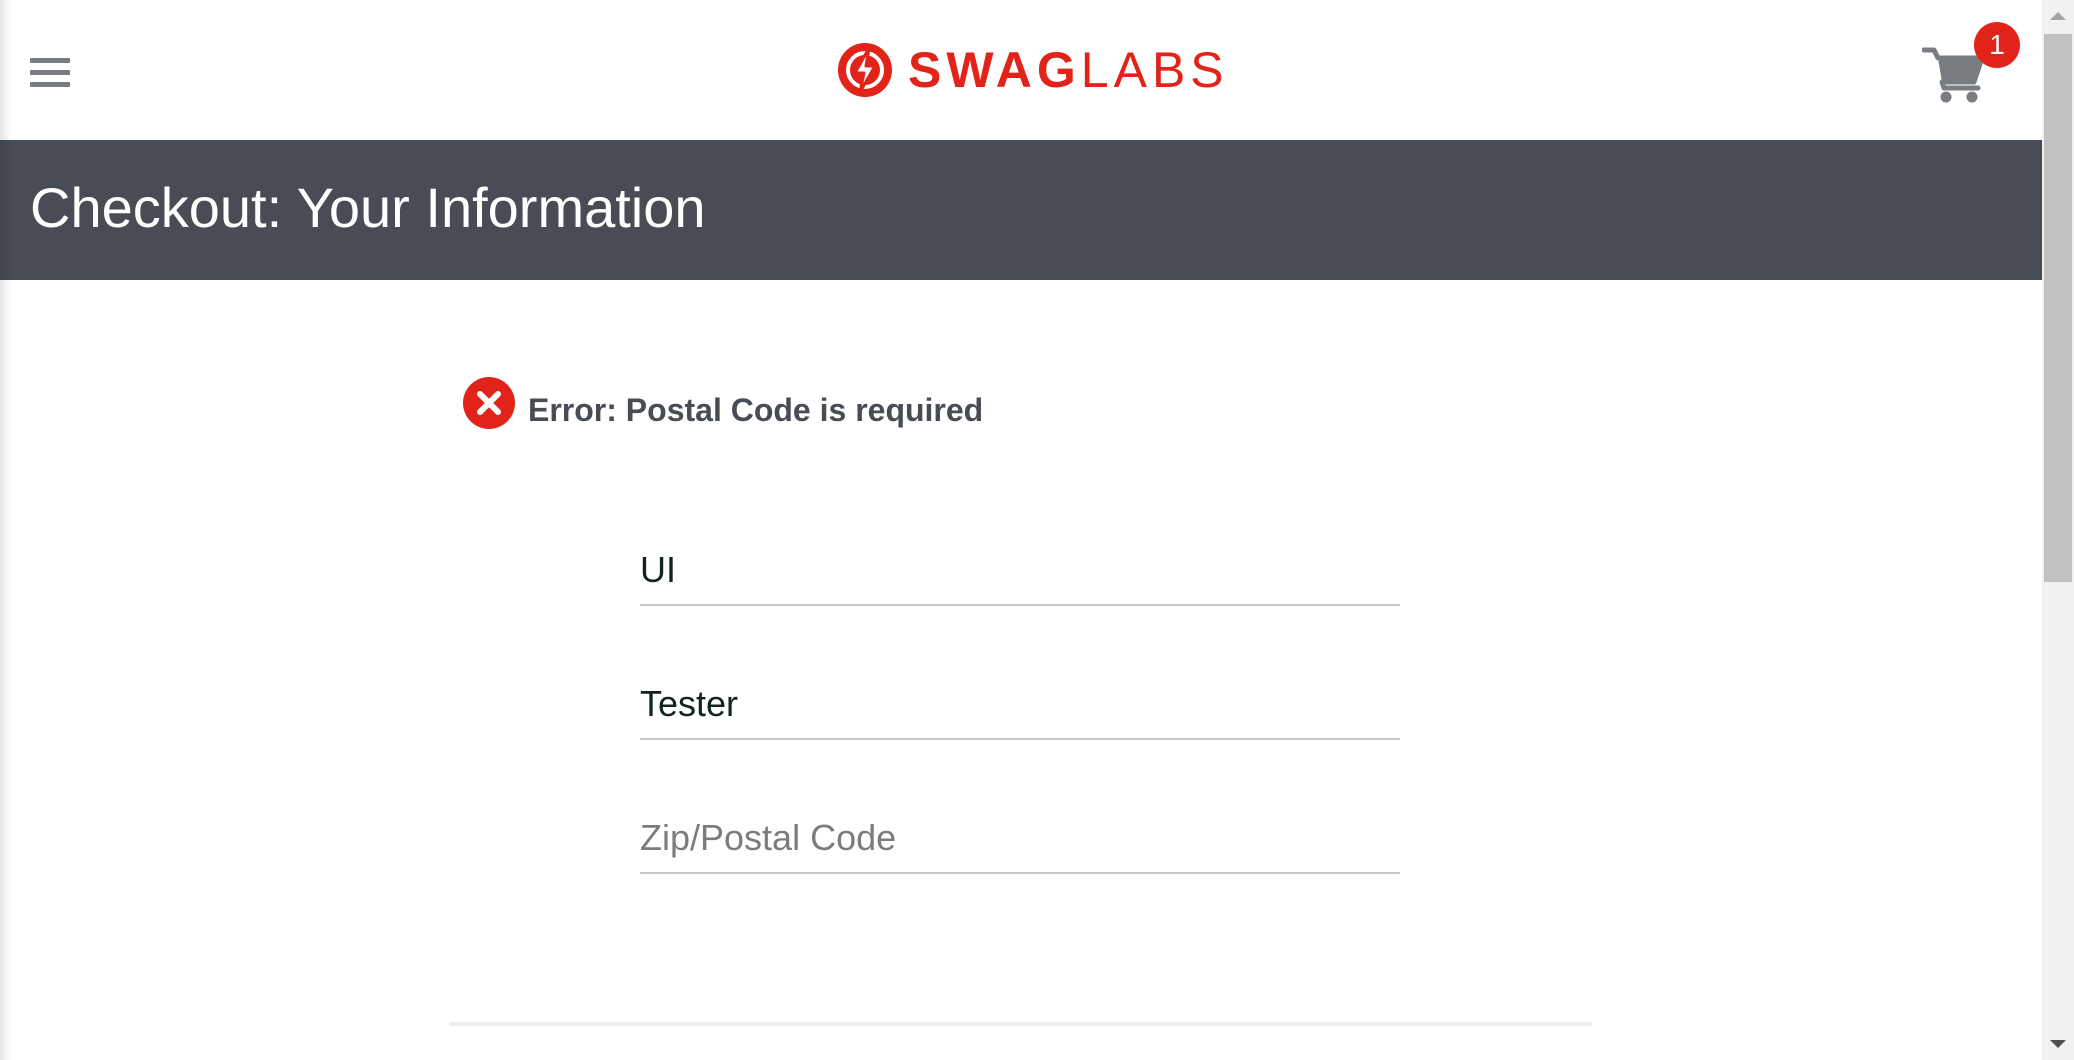 The image size is (2074, 1060). I want to click on first-name-input, so click(1020, 571).